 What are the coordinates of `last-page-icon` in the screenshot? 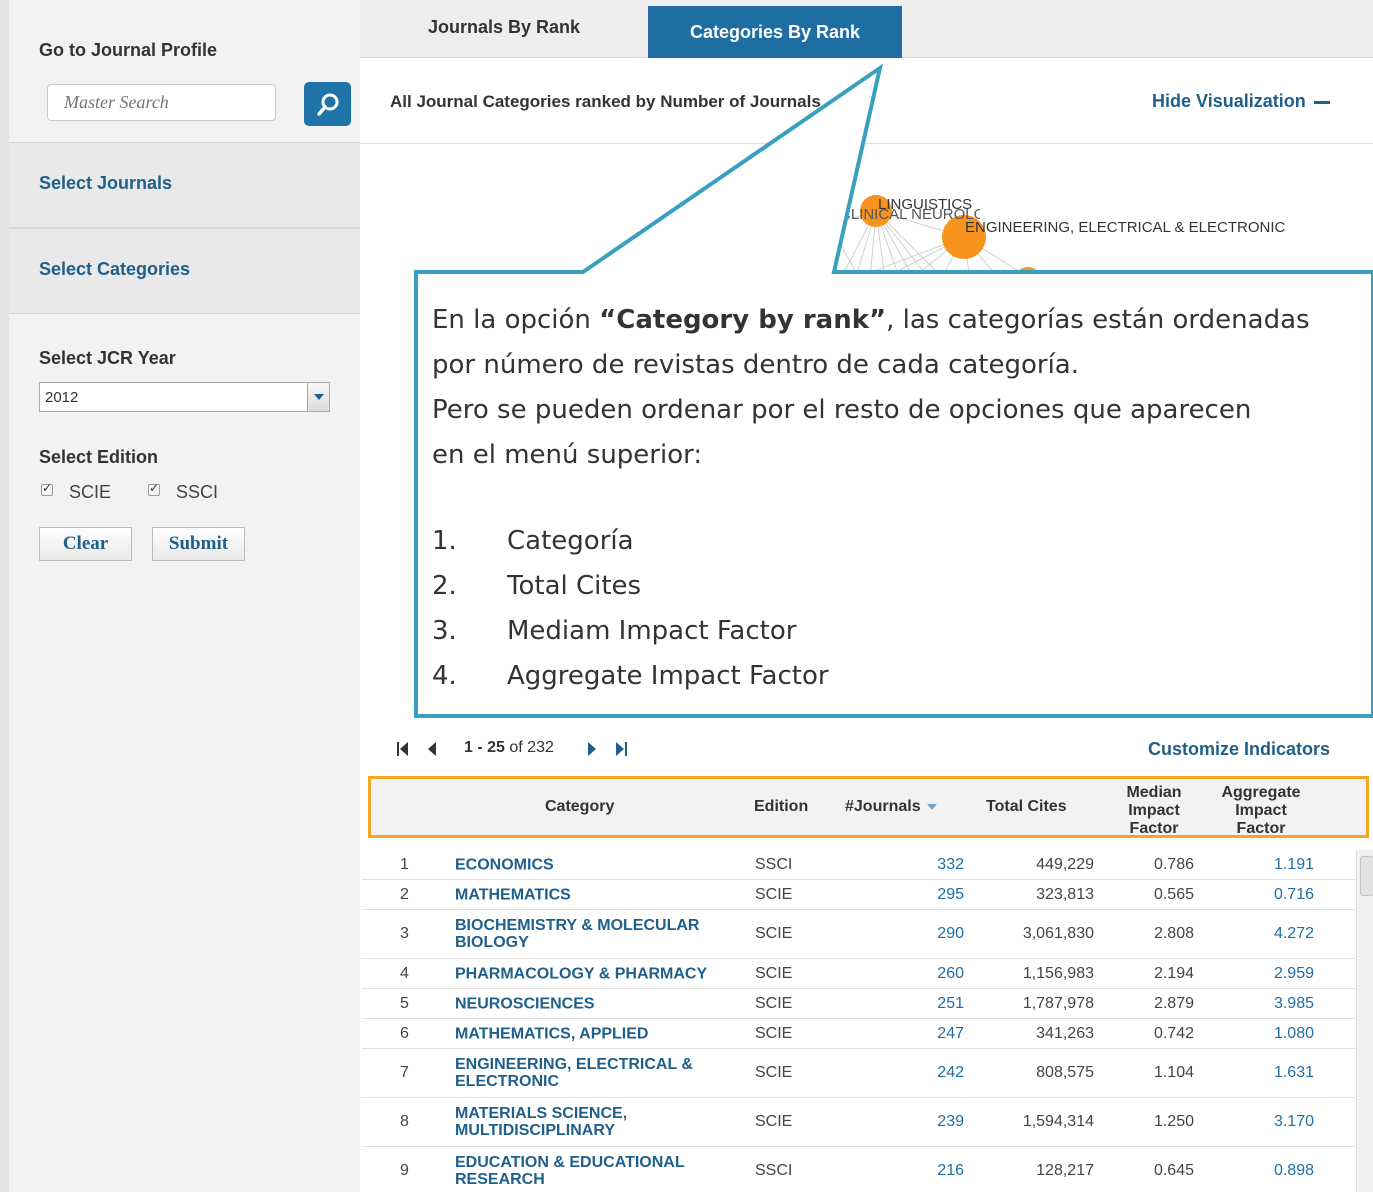 It's located at (621, 749).